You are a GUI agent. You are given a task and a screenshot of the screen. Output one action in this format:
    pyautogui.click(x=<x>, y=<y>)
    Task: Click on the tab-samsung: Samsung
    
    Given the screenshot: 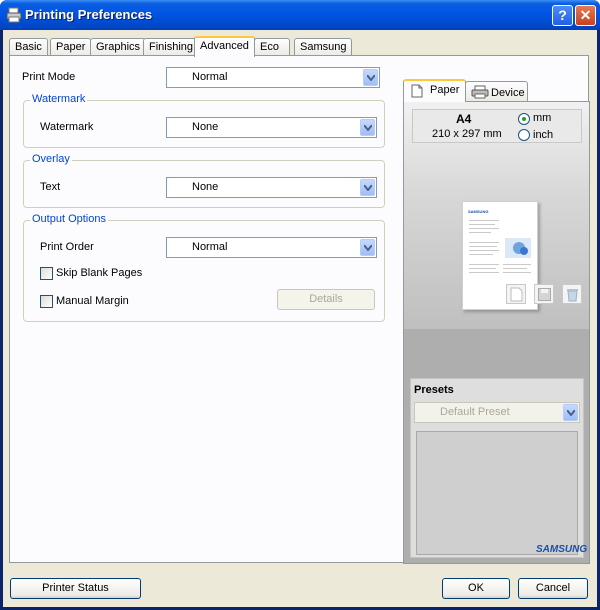 What is the action you would take?
    pyautogui.click(x=323, y=46)
    